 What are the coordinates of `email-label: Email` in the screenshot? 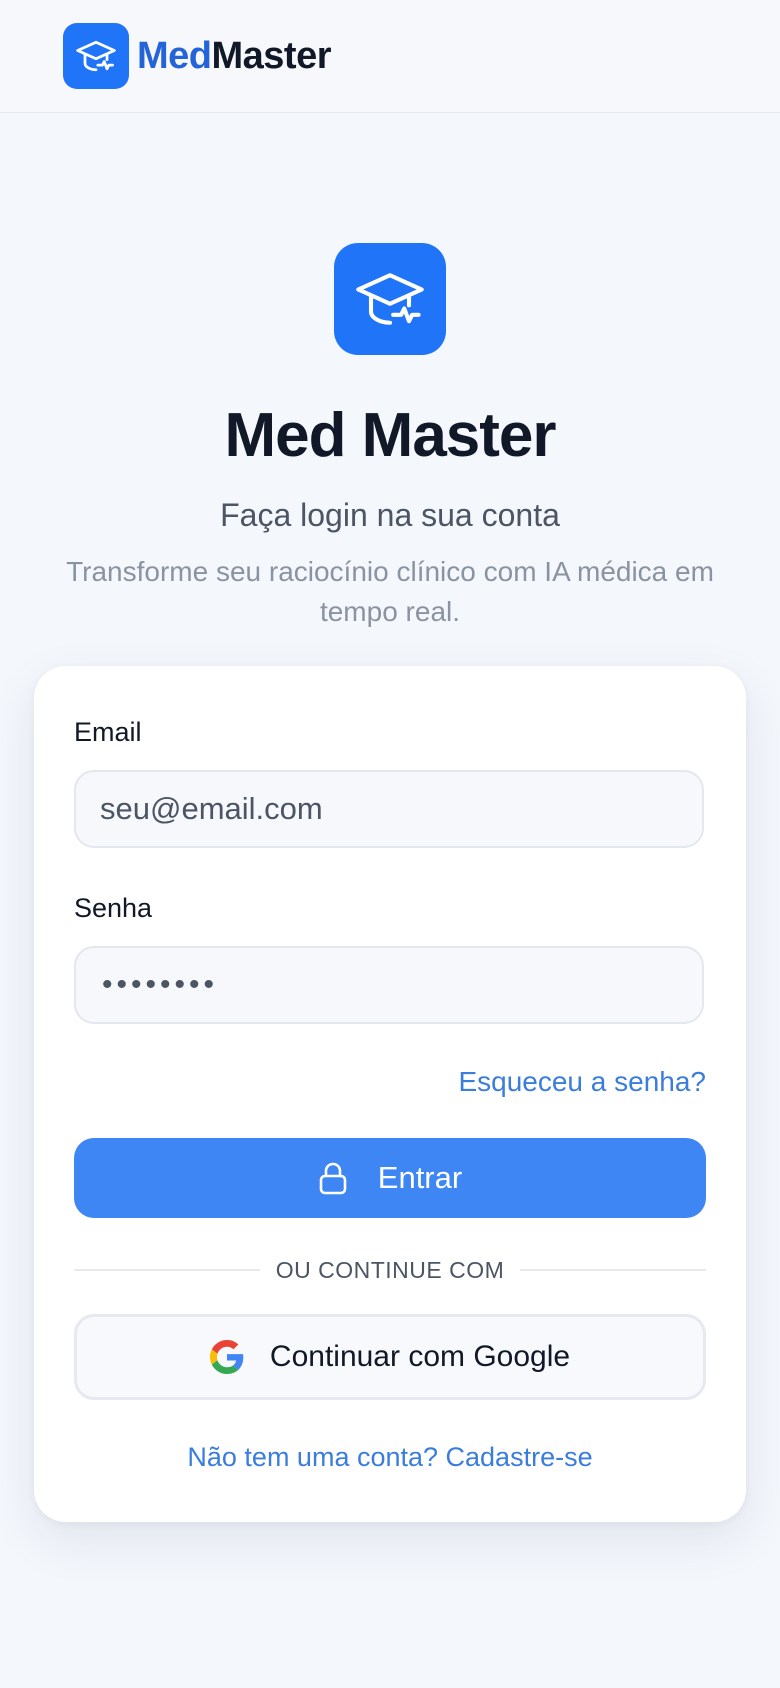 It's located at (108, 732).